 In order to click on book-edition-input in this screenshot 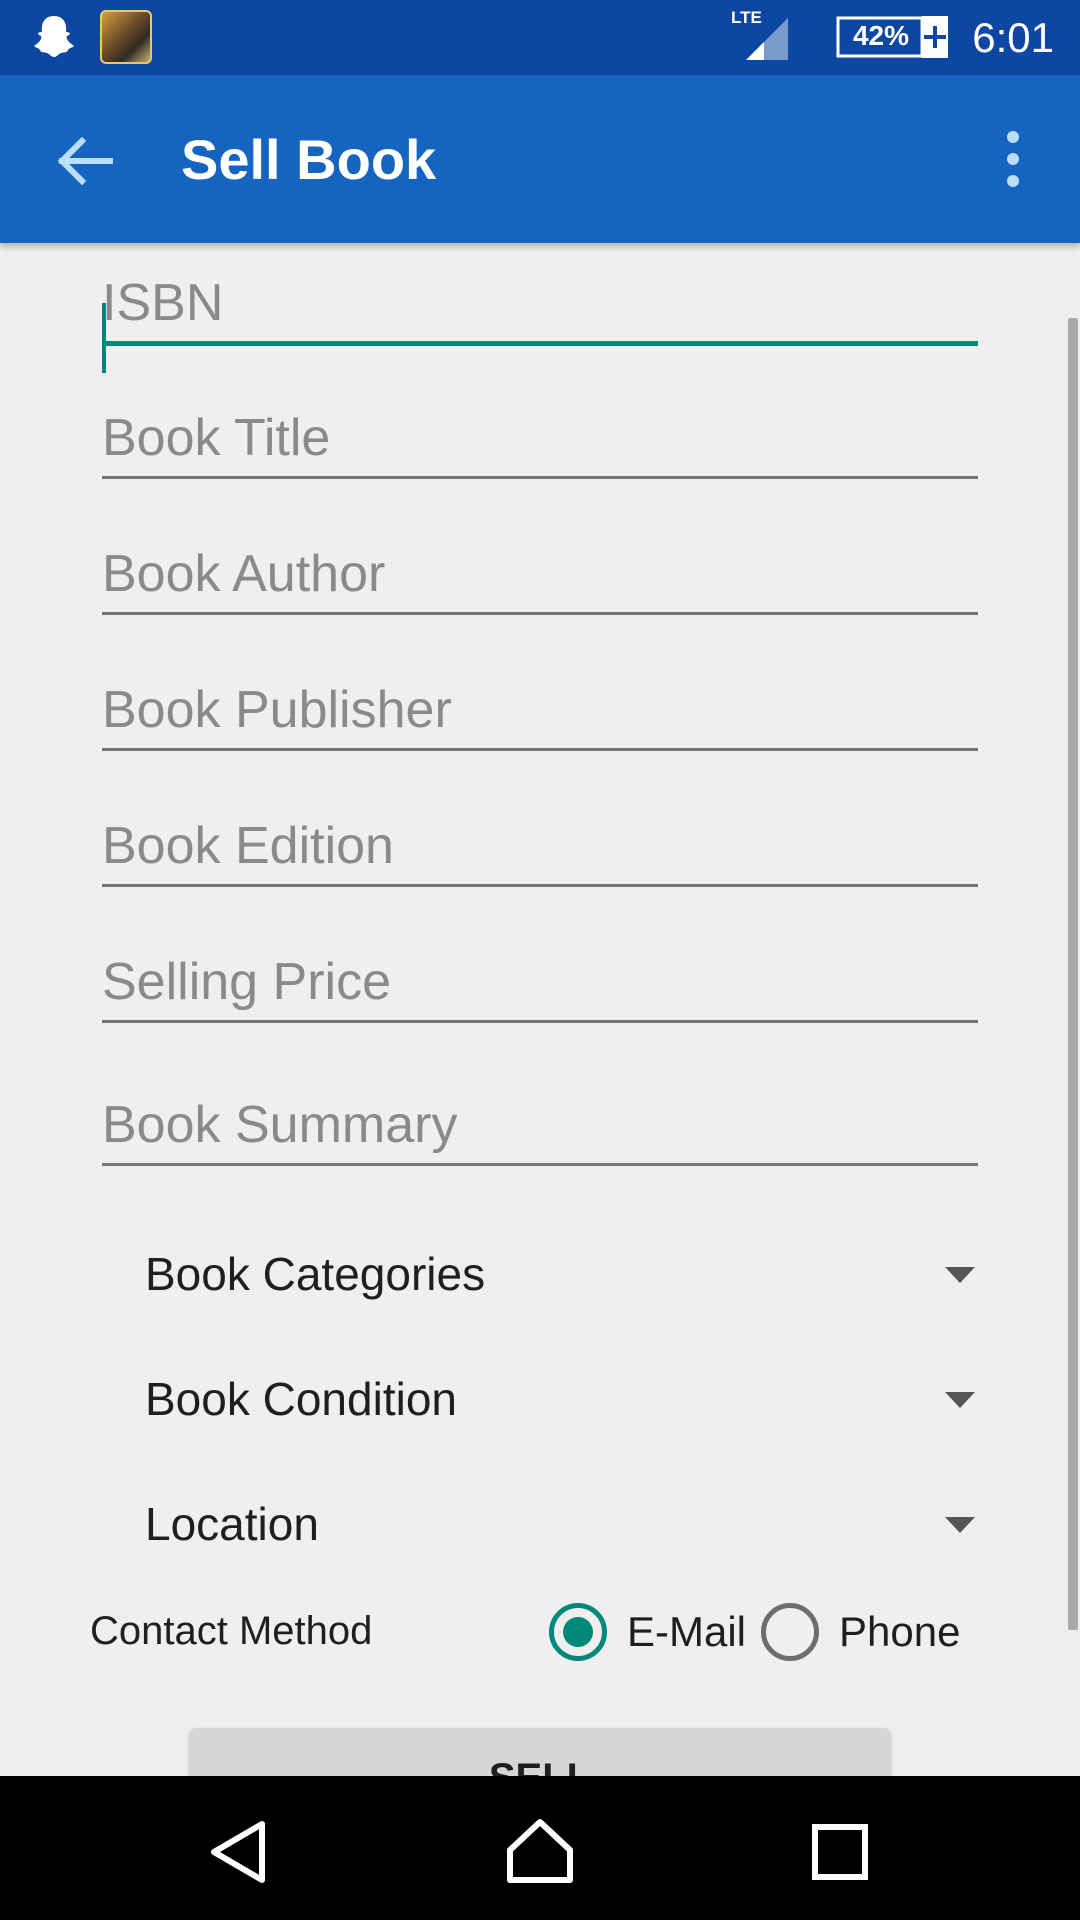, I will do `click(540, 850)`.